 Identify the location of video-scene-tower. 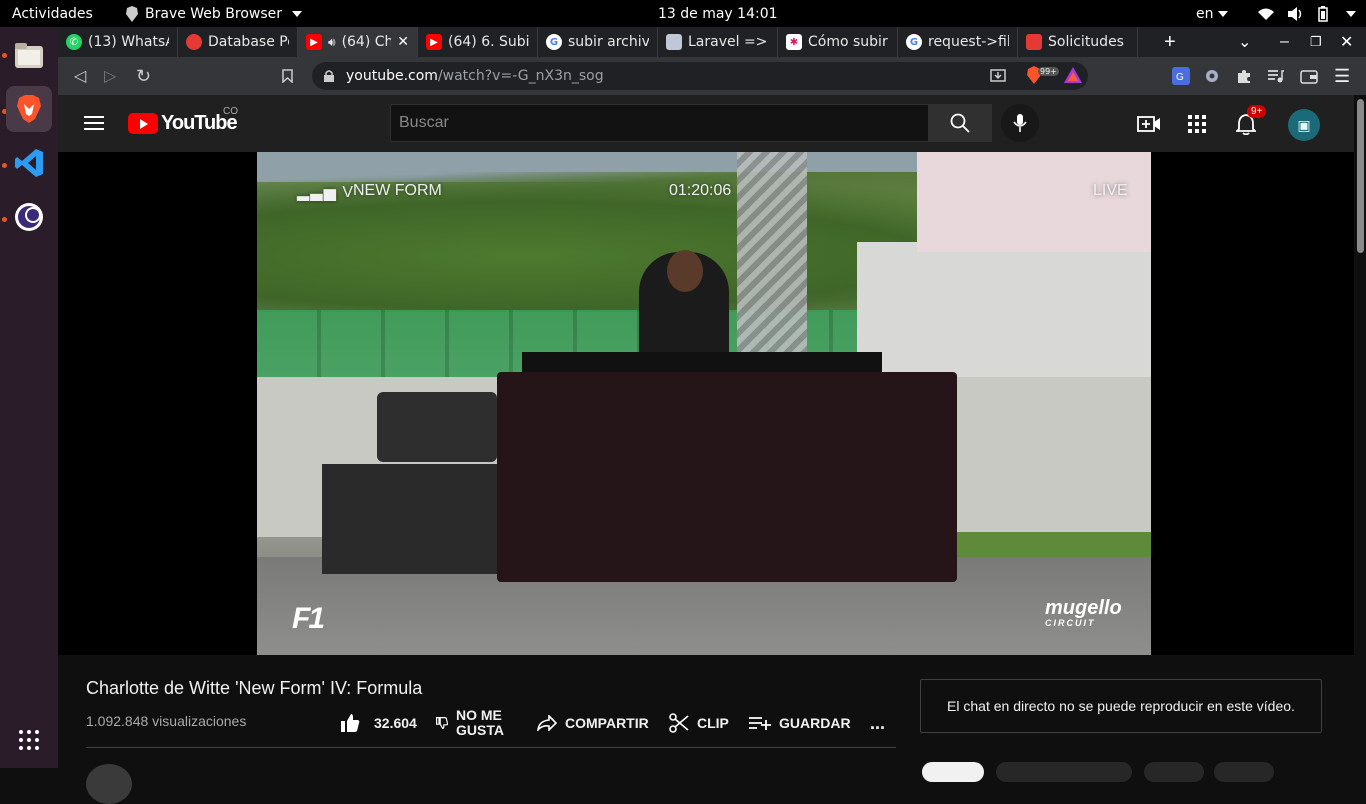
(772, 252).